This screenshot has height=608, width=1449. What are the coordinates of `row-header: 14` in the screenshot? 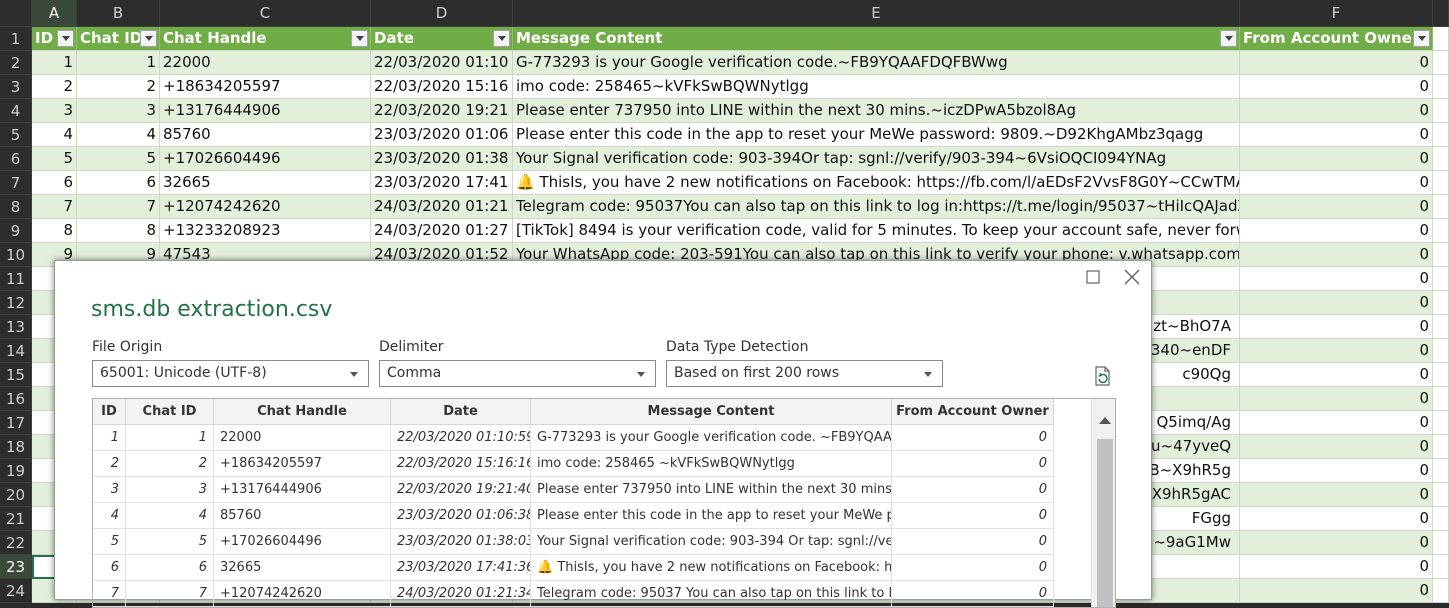 It's located at (16, 351).